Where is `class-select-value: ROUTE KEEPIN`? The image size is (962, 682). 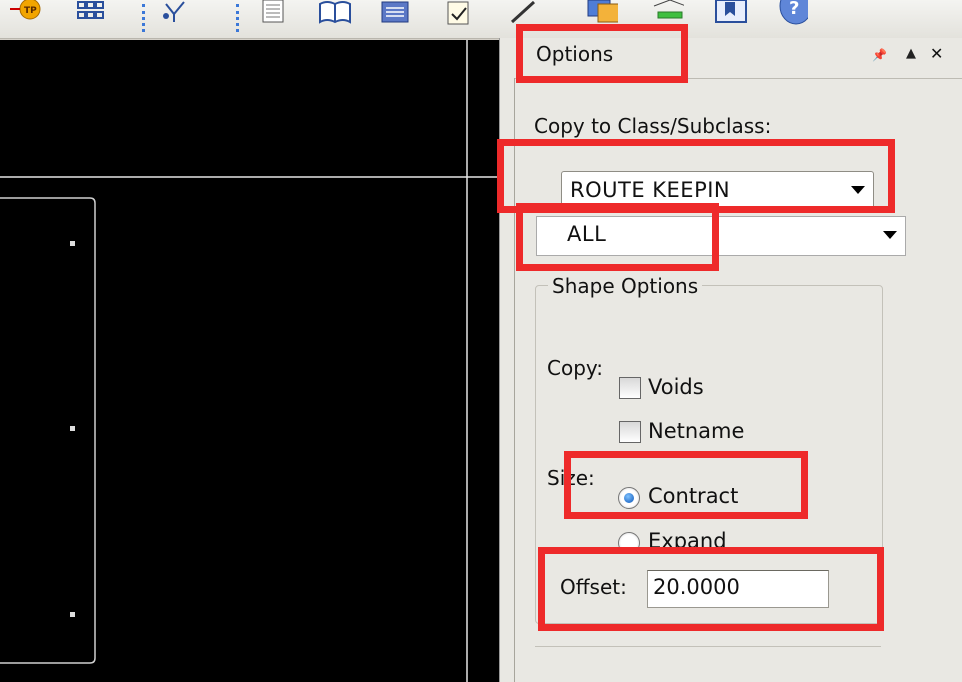
class-select-value: ROUTE KEEPIN is located at coordinates (650, 190).